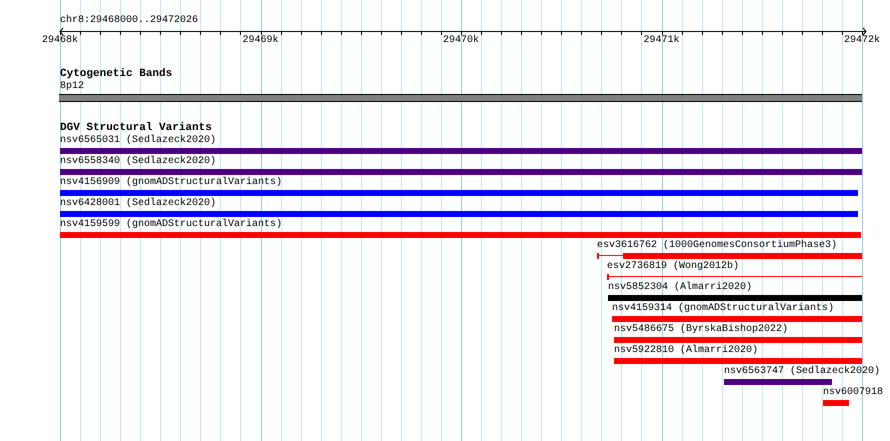 This screenshot has width=890, height=441. I want to click on variant-label: esv3616762 (1000GenomesConsortiumPhase3), so click(717, 246).